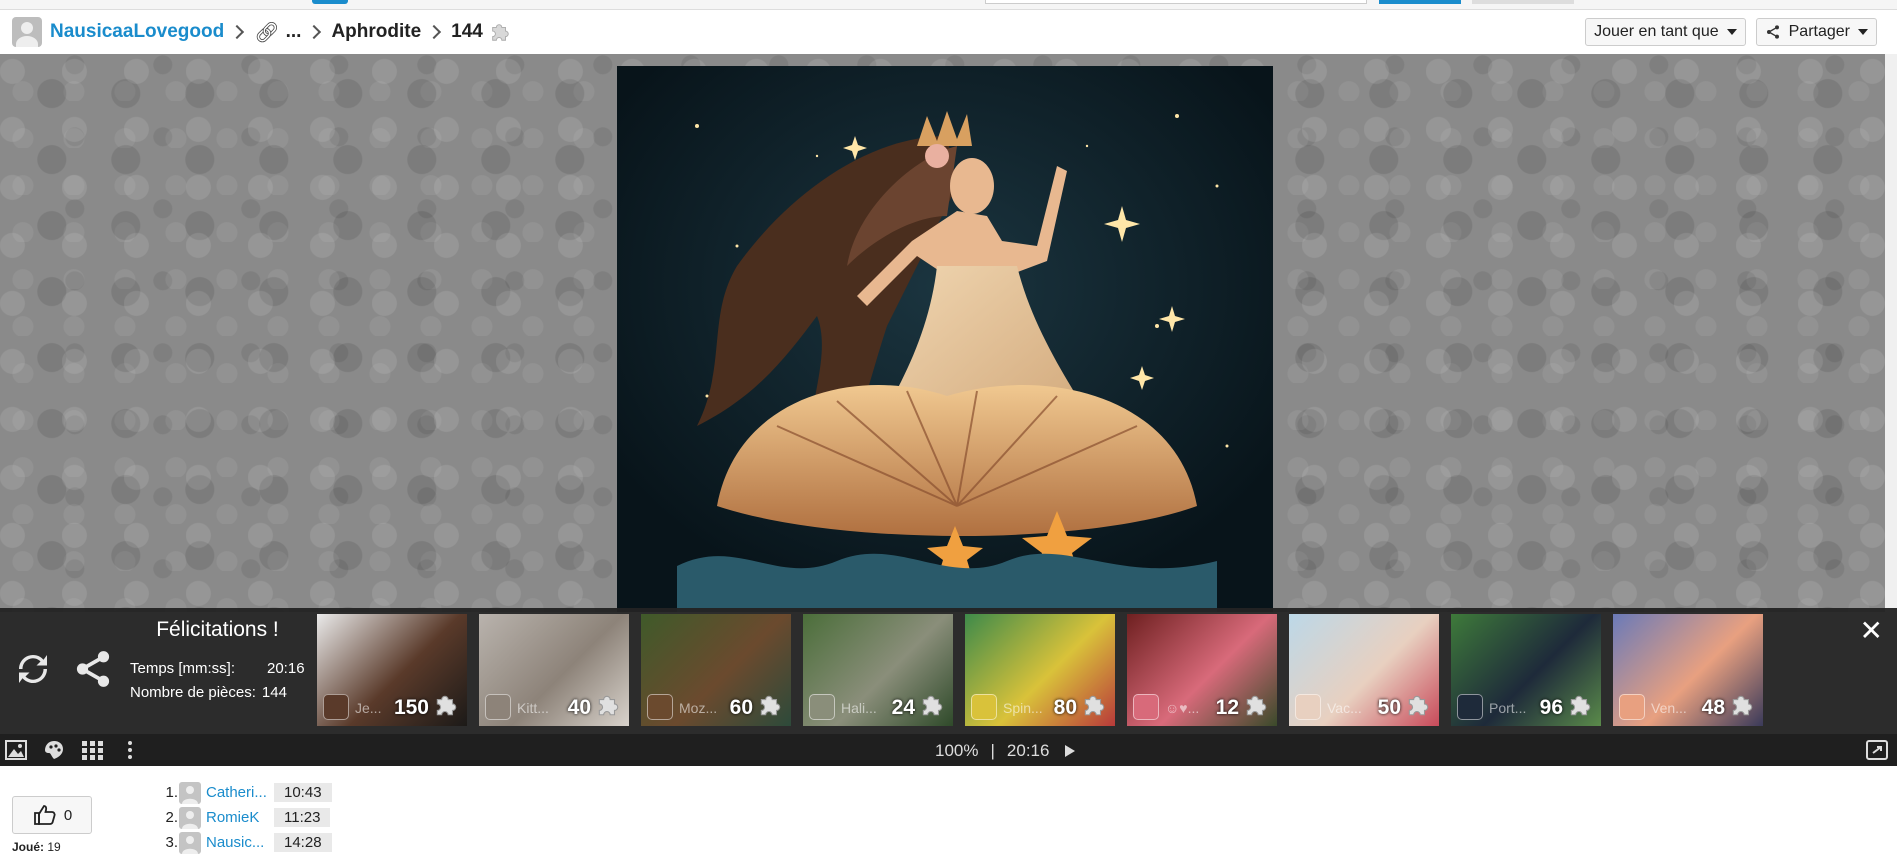  I want to click on suggested-piece-count: 12, so click(1227, 707).